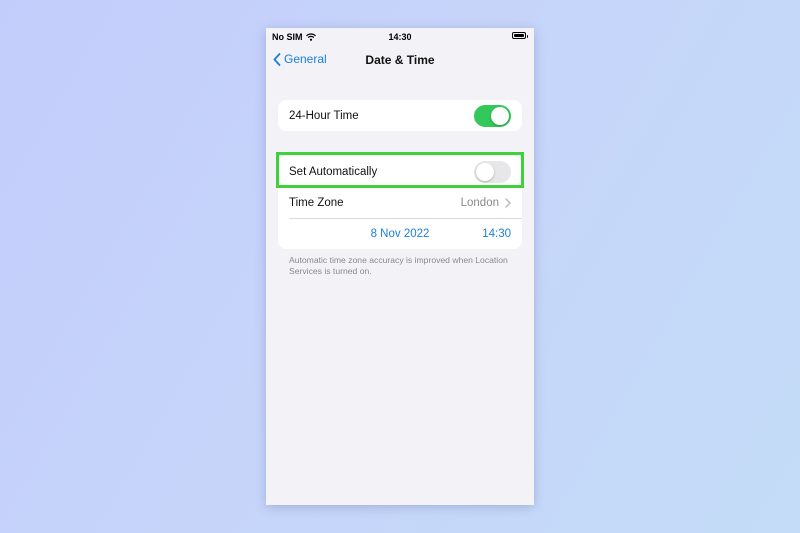 The height and width of the screenshot is (533, 800). I want to click on set-automatically-toggle, so click(492, 171).